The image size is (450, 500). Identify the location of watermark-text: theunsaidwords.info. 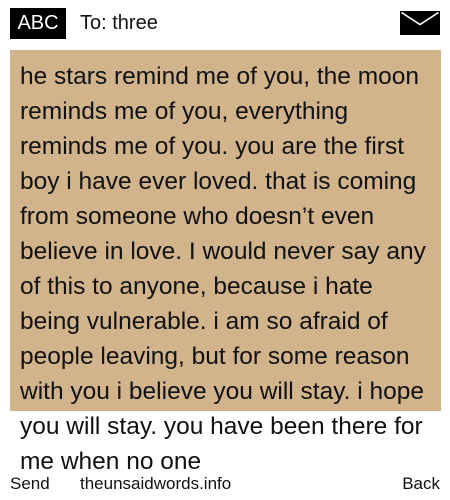
(156, 483).